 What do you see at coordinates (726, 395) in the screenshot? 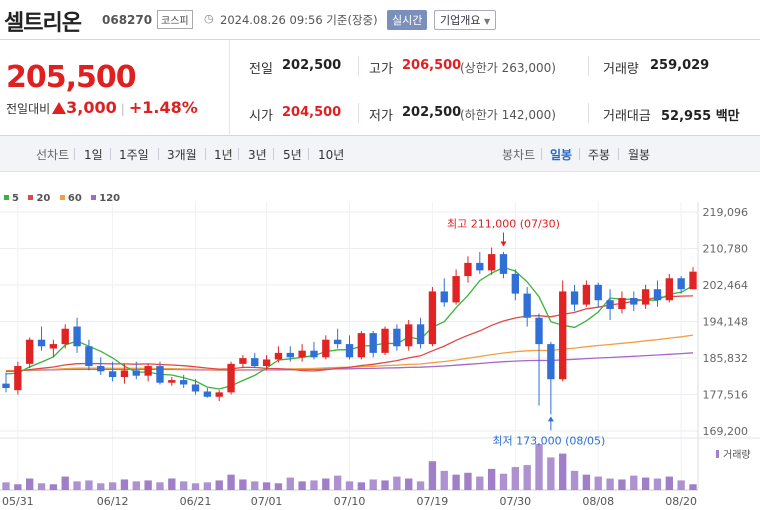
I see `y-tick-label: 177,516` at bounding box center [726, 395].